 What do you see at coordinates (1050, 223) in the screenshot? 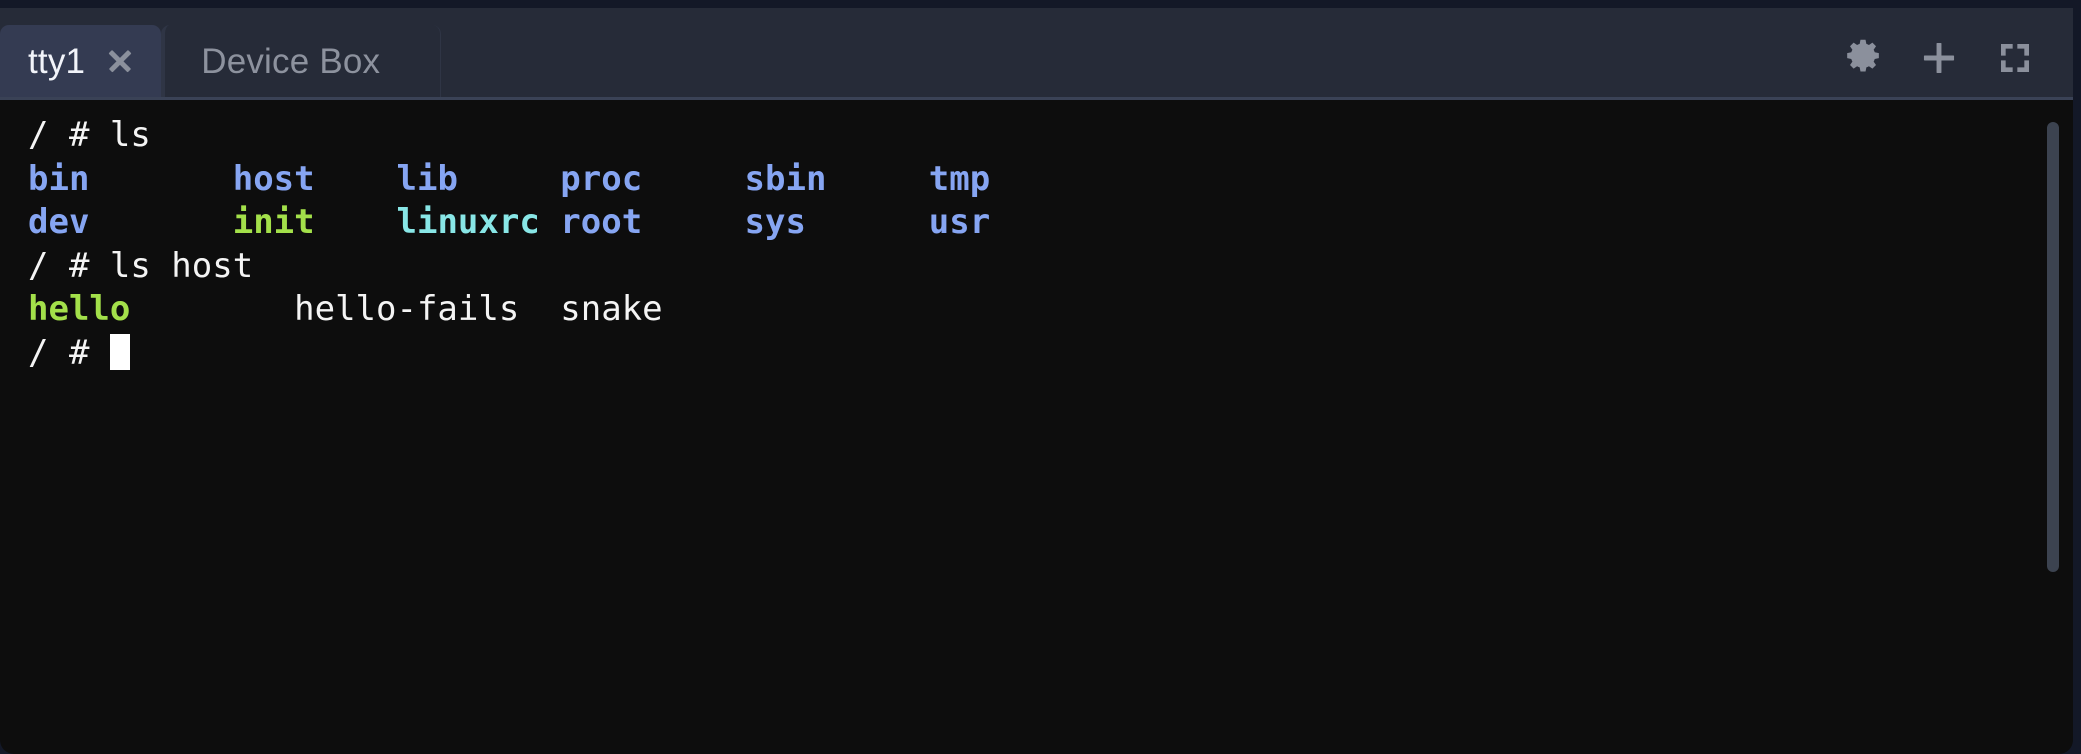
I see `terminal-line: dev init linuxrc root sys usr` at bounding box center [1050, 223].